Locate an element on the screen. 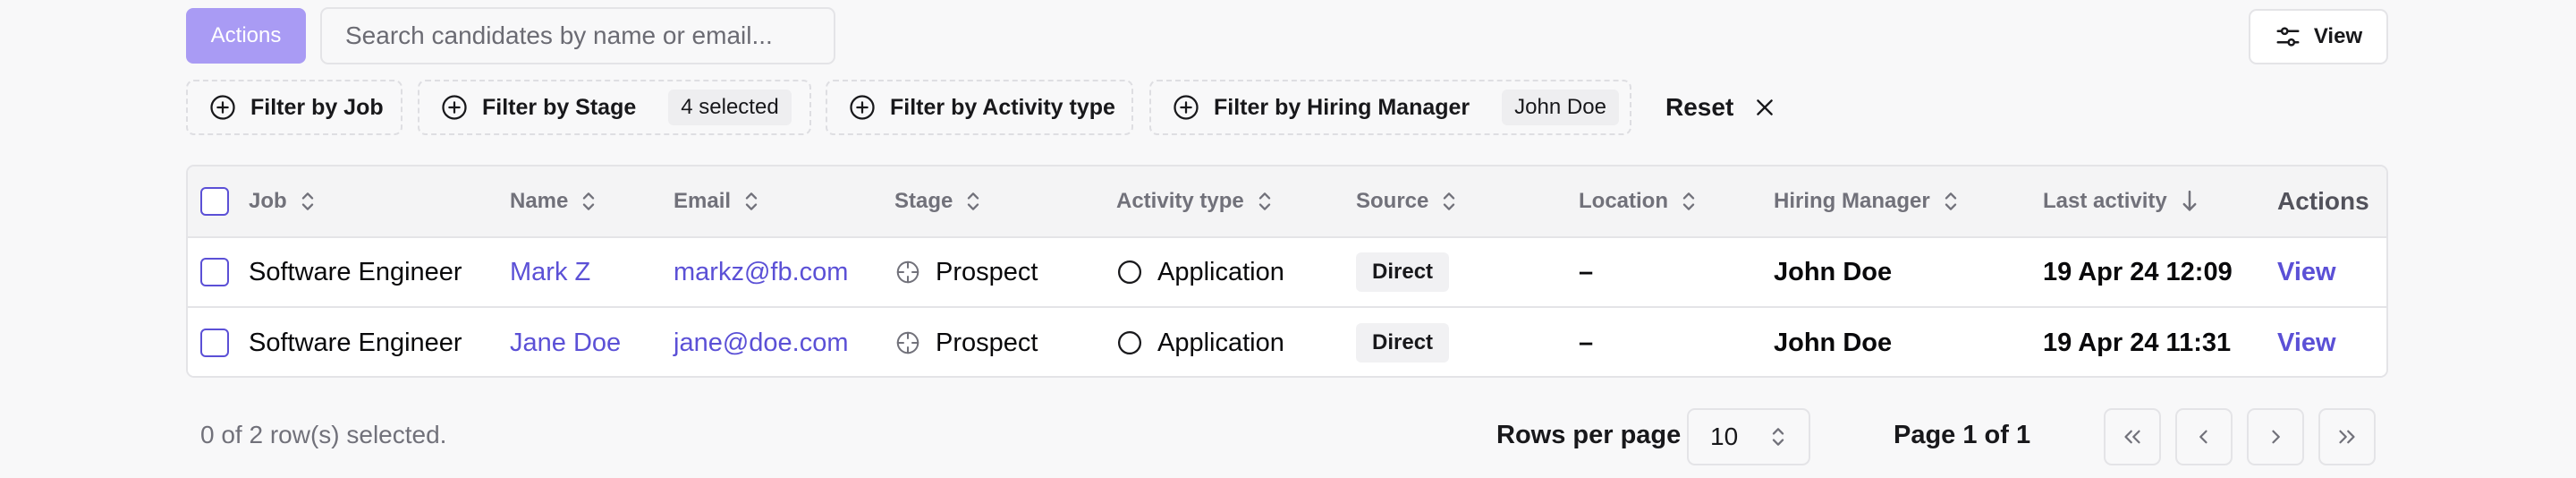  view-button: View is located at coordinates (2318, 36).